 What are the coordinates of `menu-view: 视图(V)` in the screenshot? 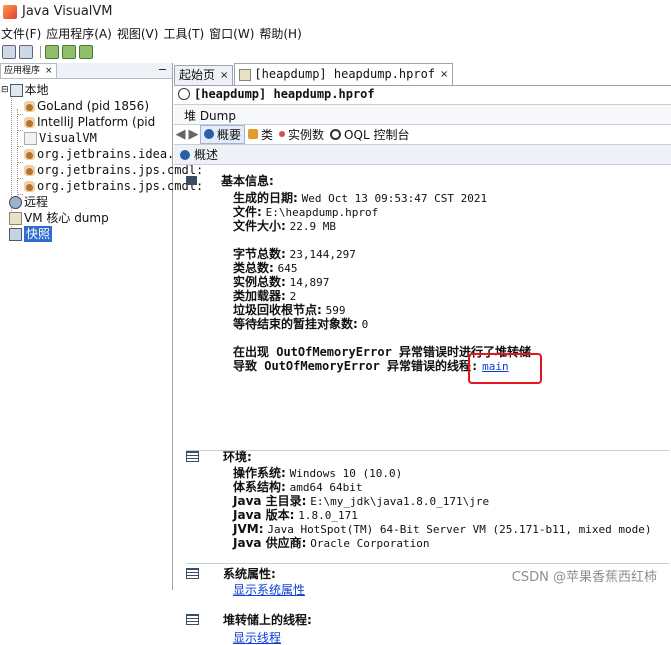 It's located at (137, 33).